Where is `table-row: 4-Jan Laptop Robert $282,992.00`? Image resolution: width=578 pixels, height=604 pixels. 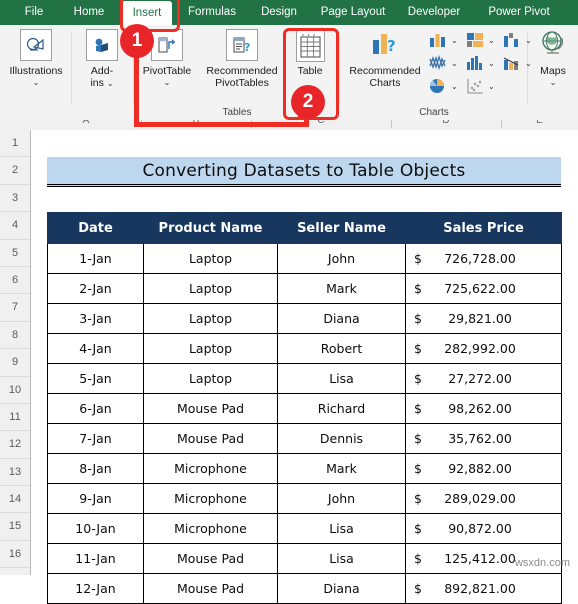 table-row: 4-Jan Laptop Robert $282,992.00 is located at coordinates (304, 348).